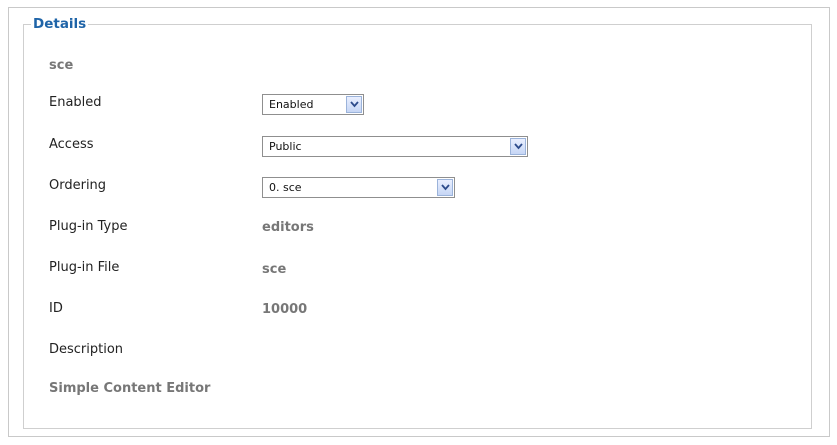 This screenshot has height=445, width=837. What do you see at coordinates (75, 102) in the screenshot?
I see `enabled-label: Enabled` at bounding box center [75, 102].